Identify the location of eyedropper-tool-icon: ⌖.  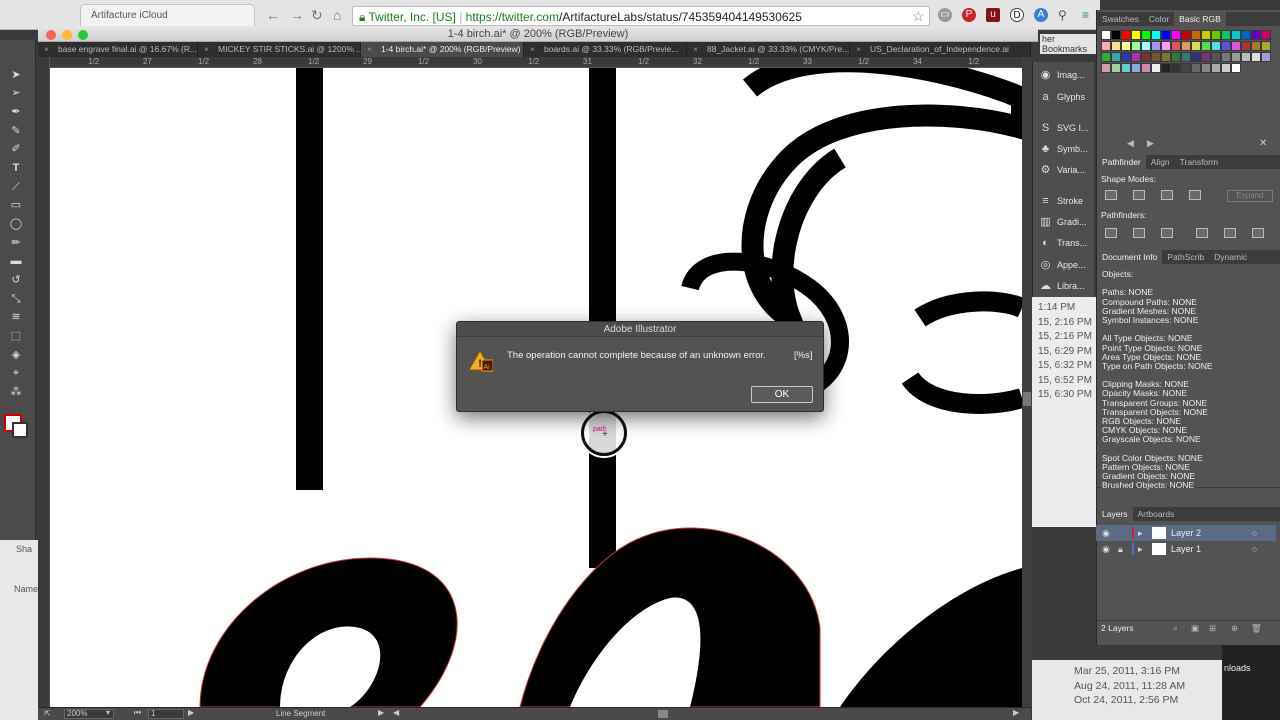
(16, 373).